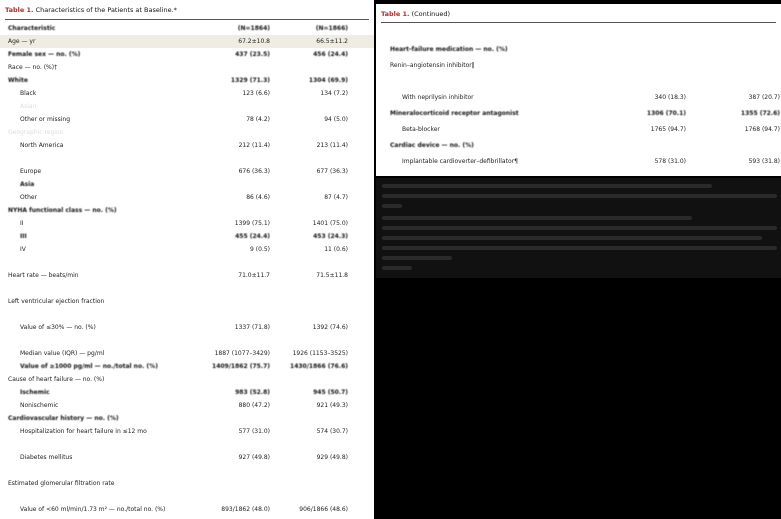 This screenshot has height=519, width=781. Describe the element at coordinates (332, 41) in the screenshot. I see `value-cell: 66.5±11.2` at that location.